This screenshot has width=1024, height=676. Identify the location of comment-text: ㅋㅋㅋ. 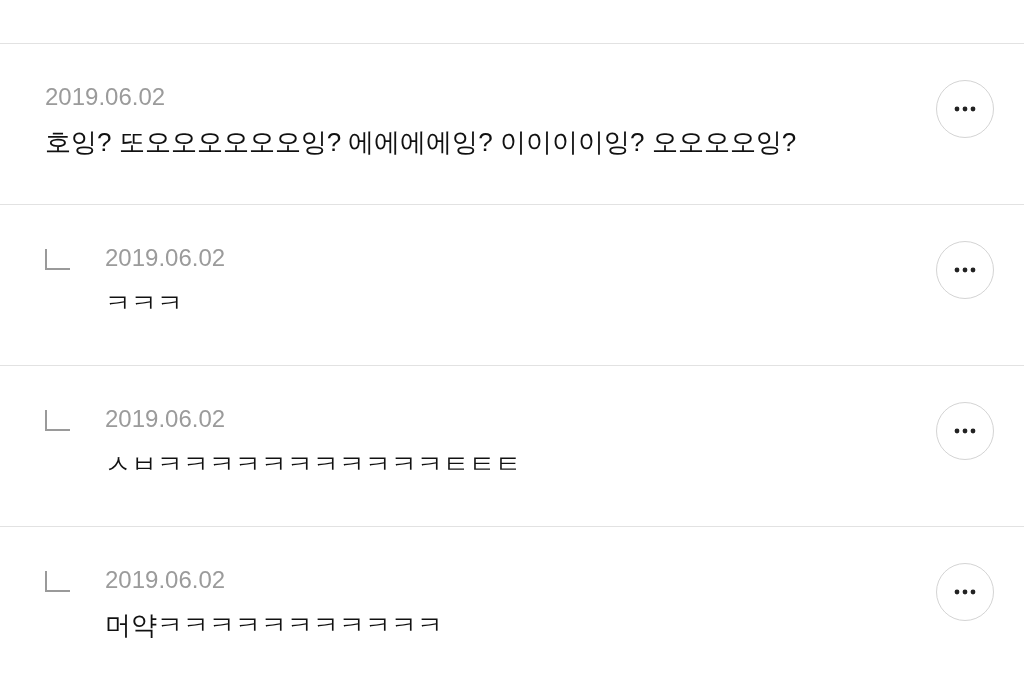
(144, 303).